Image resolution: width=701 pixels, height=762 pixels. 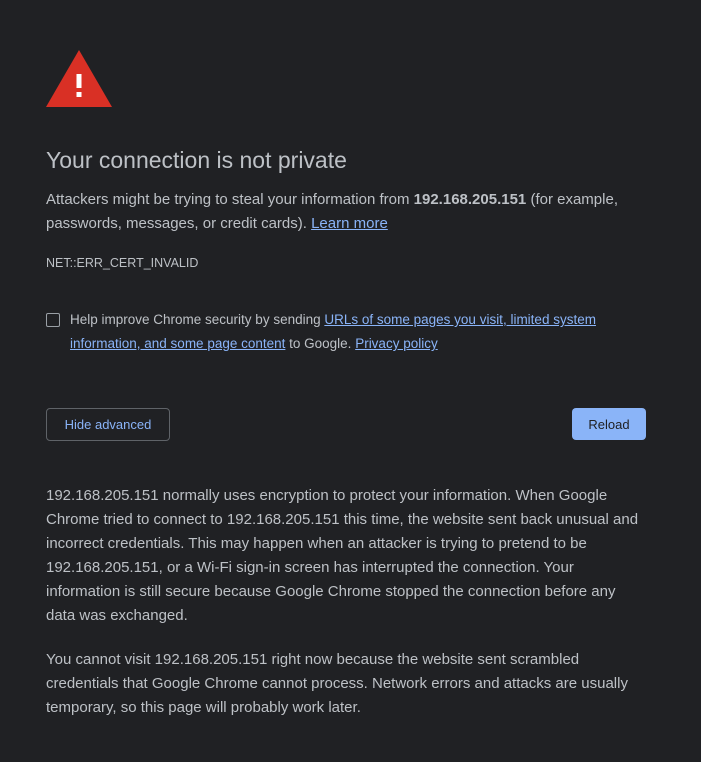 What do you see at coordinates (122, 263) in the screenshot?
I see `error-code: NET::ERR_CERT_INVALID` at bounding box center [122, 263].